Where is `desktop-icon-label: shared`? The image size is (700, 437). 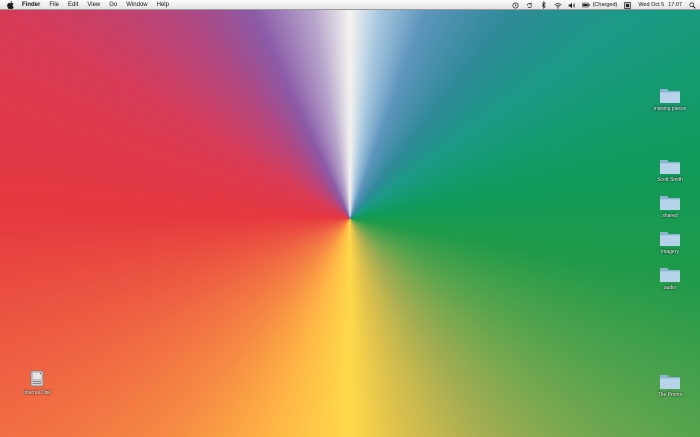
desktop-icon-label: shared is located at coordinates (670, 216).